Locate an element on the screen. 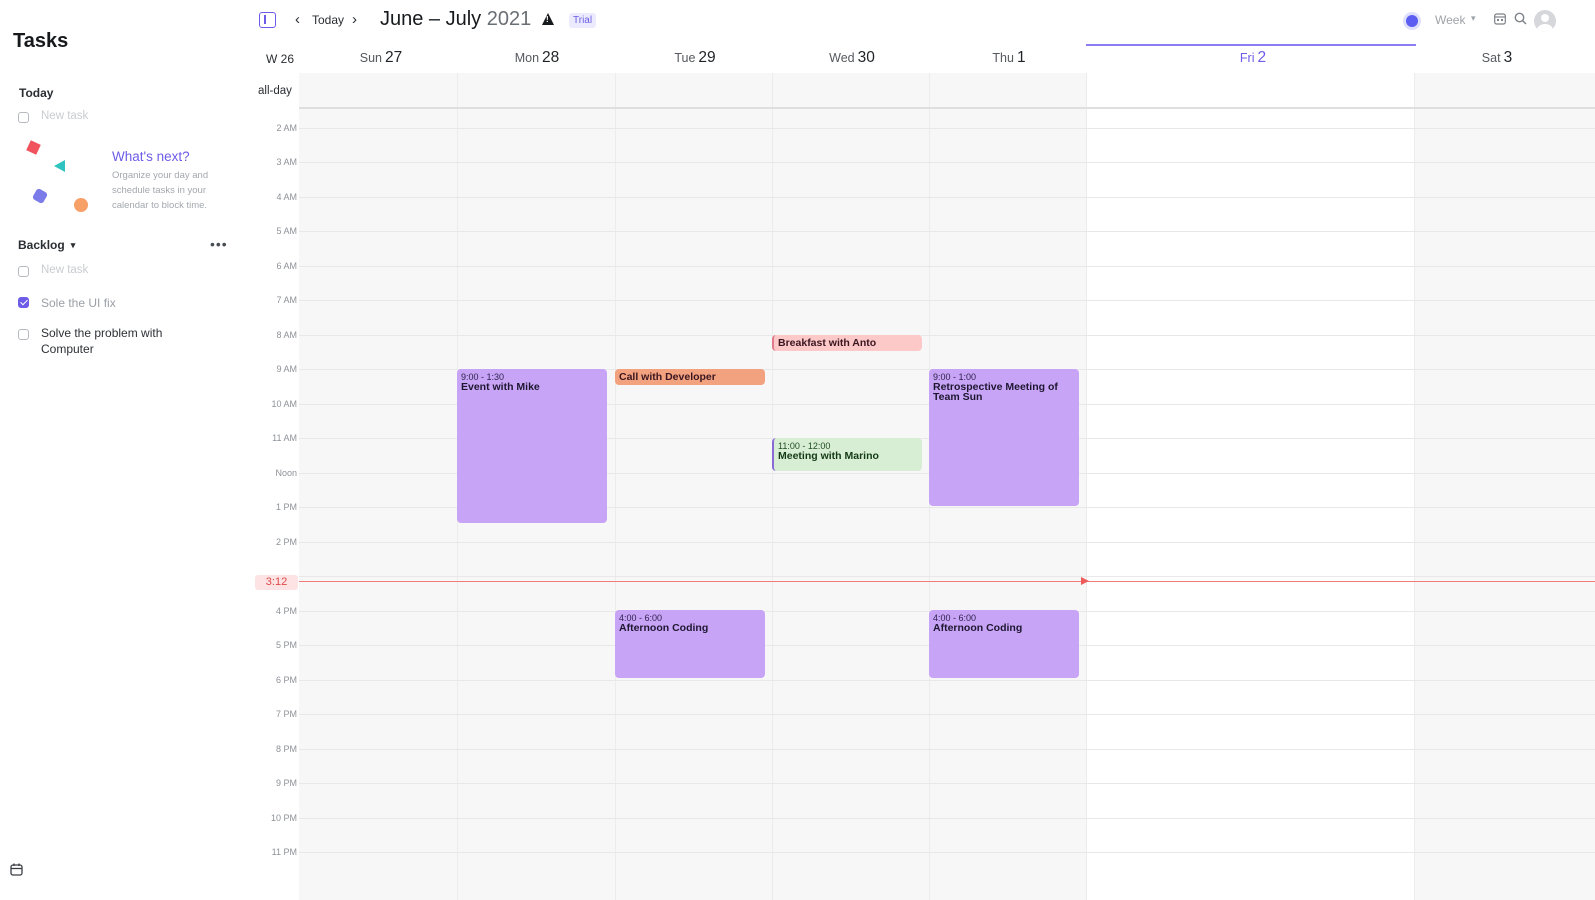 This screenshot has width=1595, height=900. view-select: Week is located at coordinates (1450, 20).